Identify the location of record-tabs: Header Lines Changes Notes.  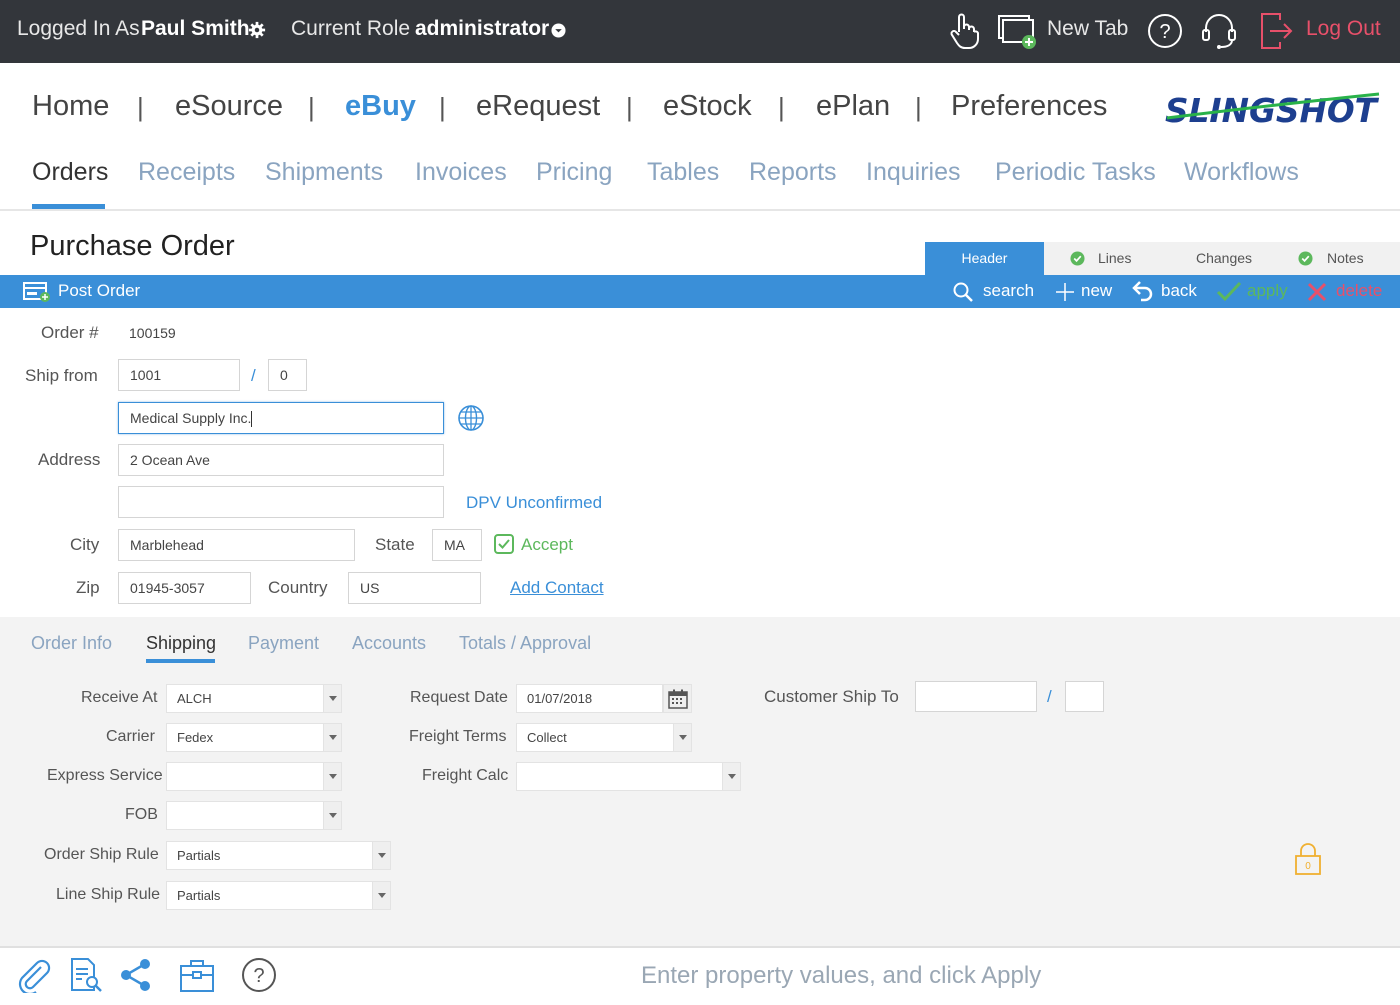
(1162, 258).